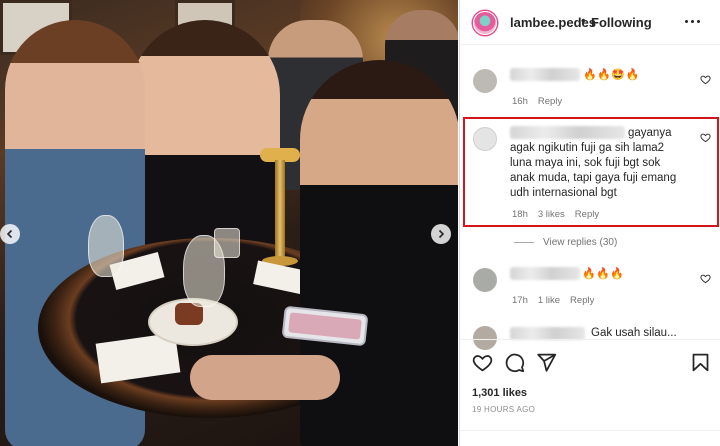  What do you see at coordinates (621, 22) in the screenshot?
I see `following-button: Following` at bounding box center [621, 22].